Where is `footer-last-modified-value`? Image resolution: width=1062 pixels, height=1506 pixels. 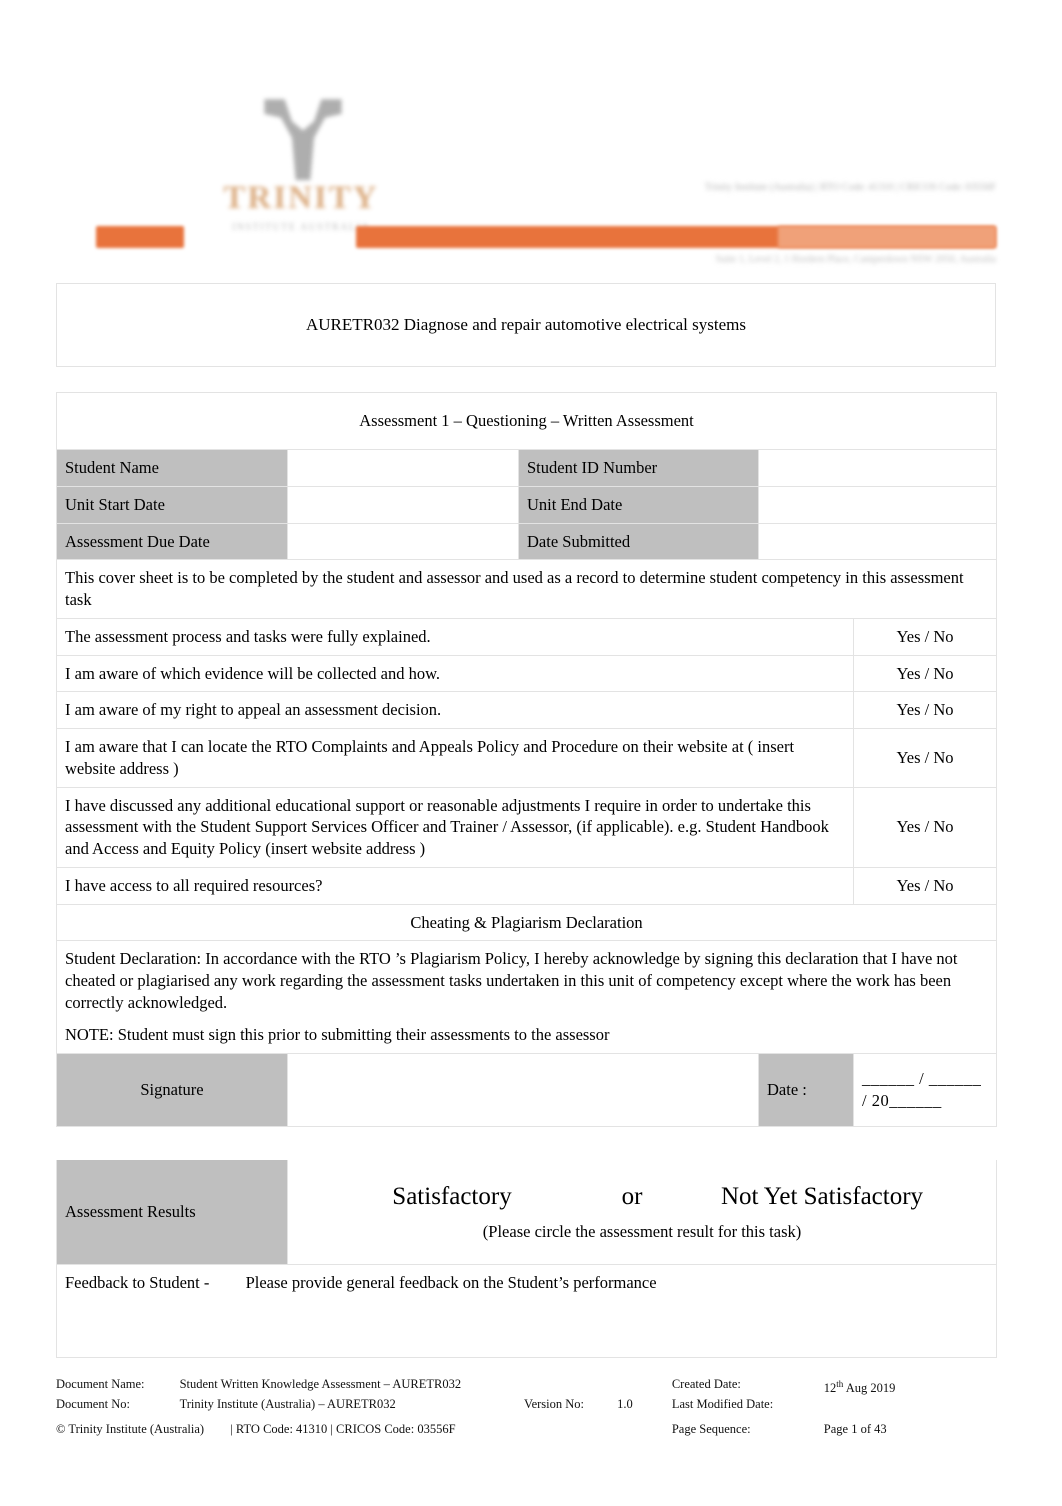 footer-last-modified-value is located at coordinates (910, 1404).